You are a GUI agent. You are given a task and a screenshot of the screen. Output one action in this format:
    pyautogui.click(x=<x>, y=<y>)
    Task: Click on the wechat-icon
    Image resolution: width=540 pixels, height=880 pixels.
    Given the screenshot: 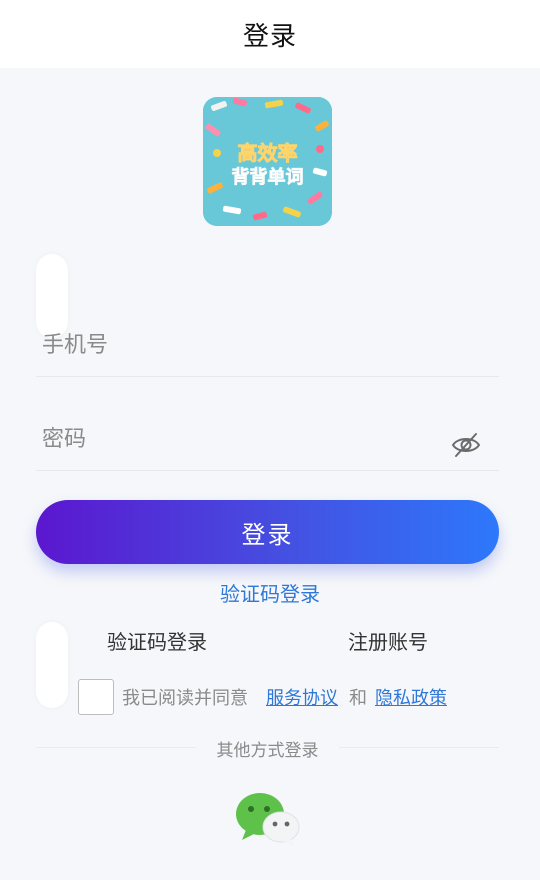 What is the action you would take?
    pyautogui.click(x=268, y=819)
    